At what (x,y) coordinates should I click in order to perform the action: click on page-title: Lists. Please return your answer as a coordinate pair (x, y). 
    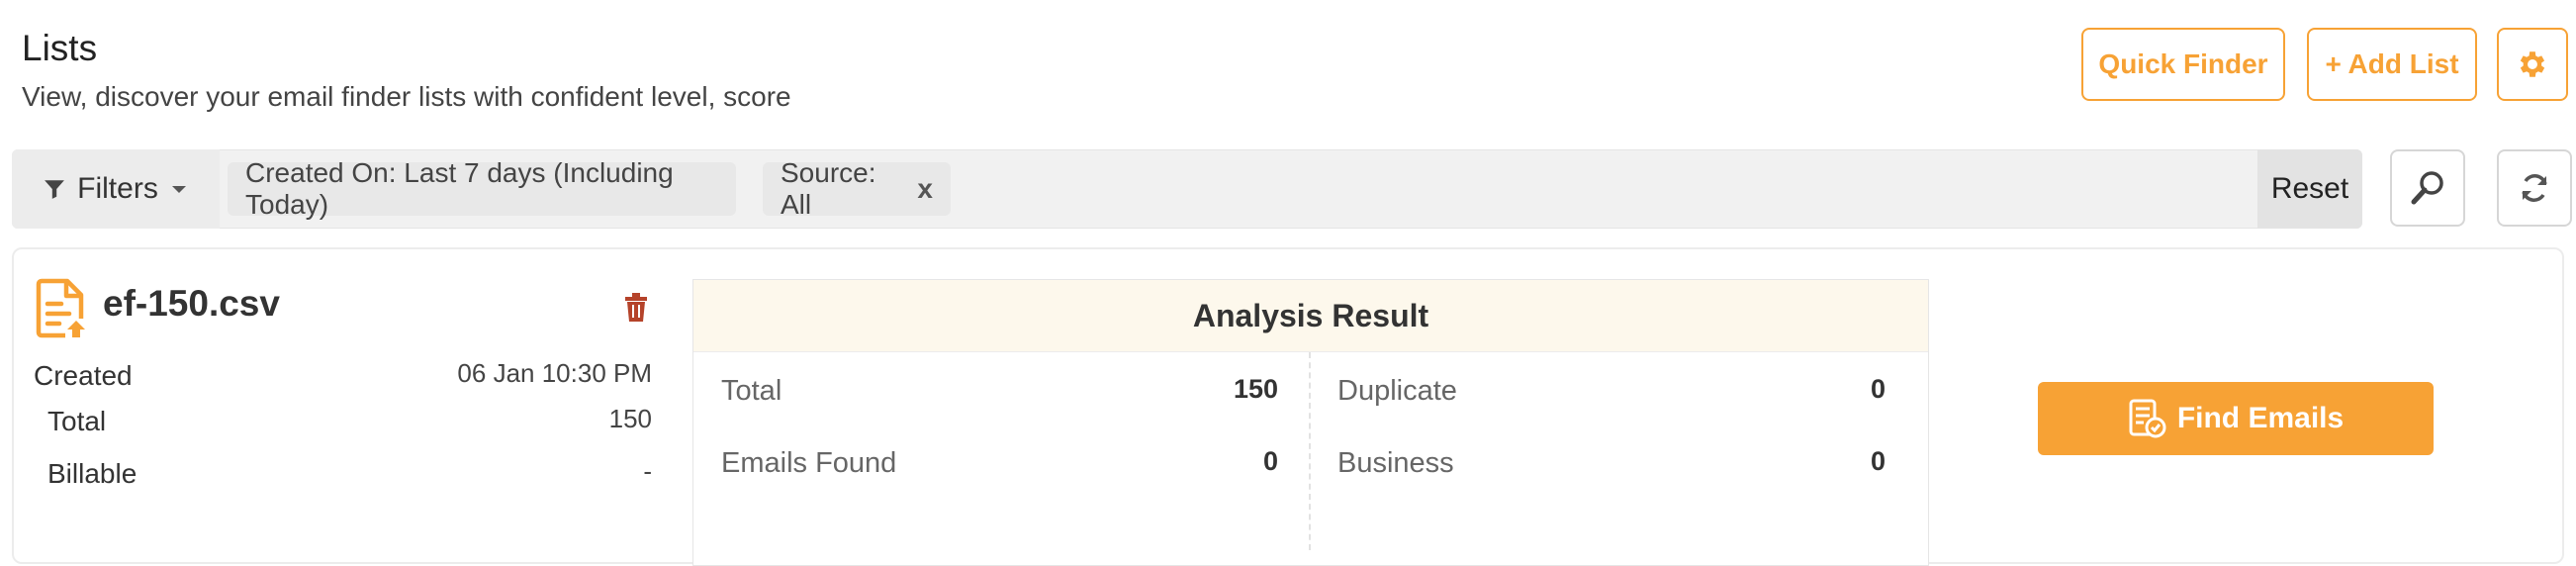
    Looking at the image, I should click on (60, 48).